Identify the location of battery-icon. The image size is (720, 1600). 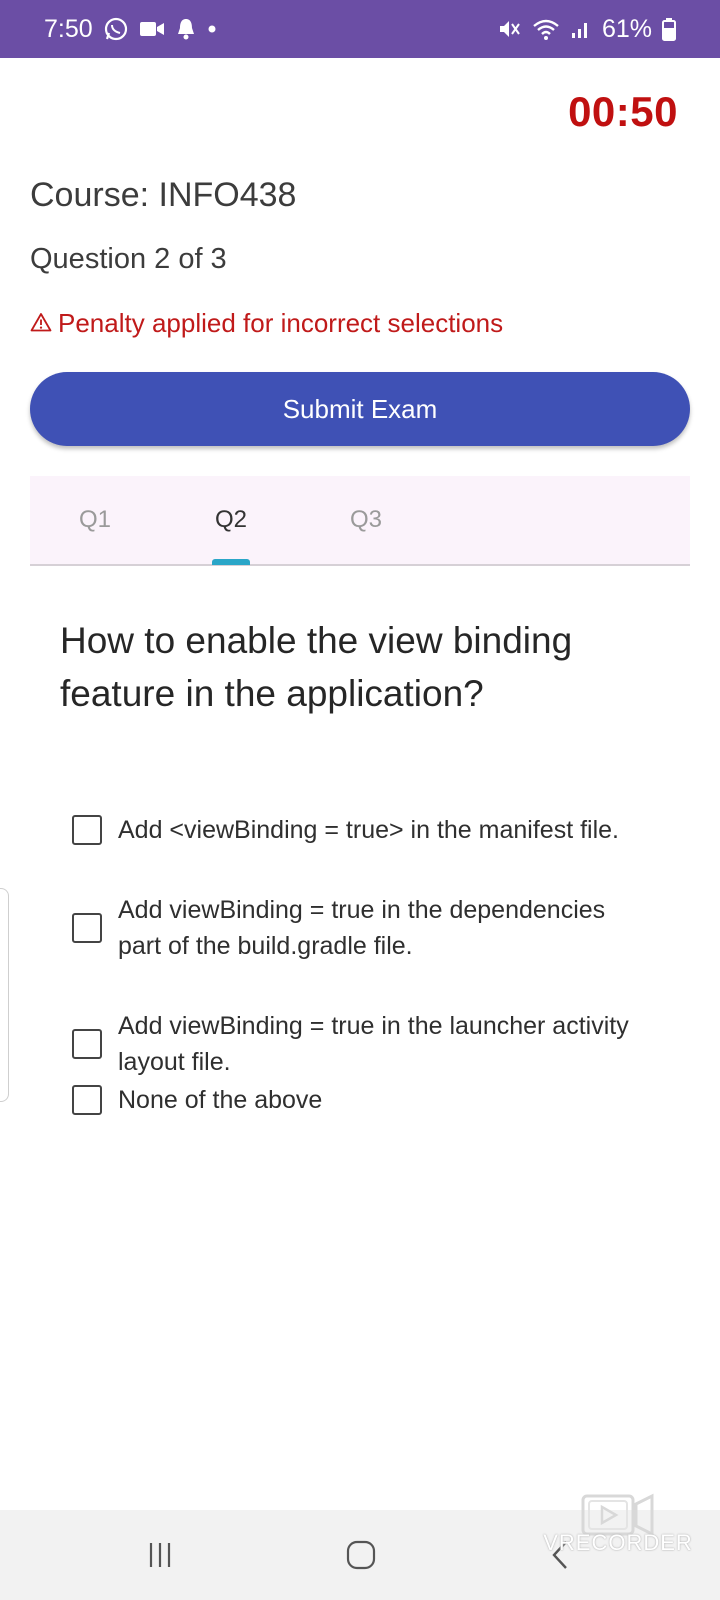
(669, 29).